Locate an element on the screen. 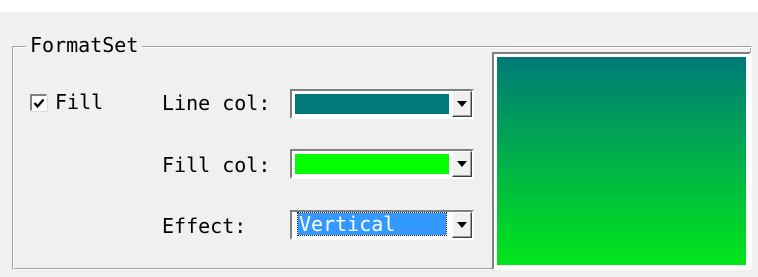 This screenshot has height=277, width=758. line-color-value is located at coordinates (372, 104).